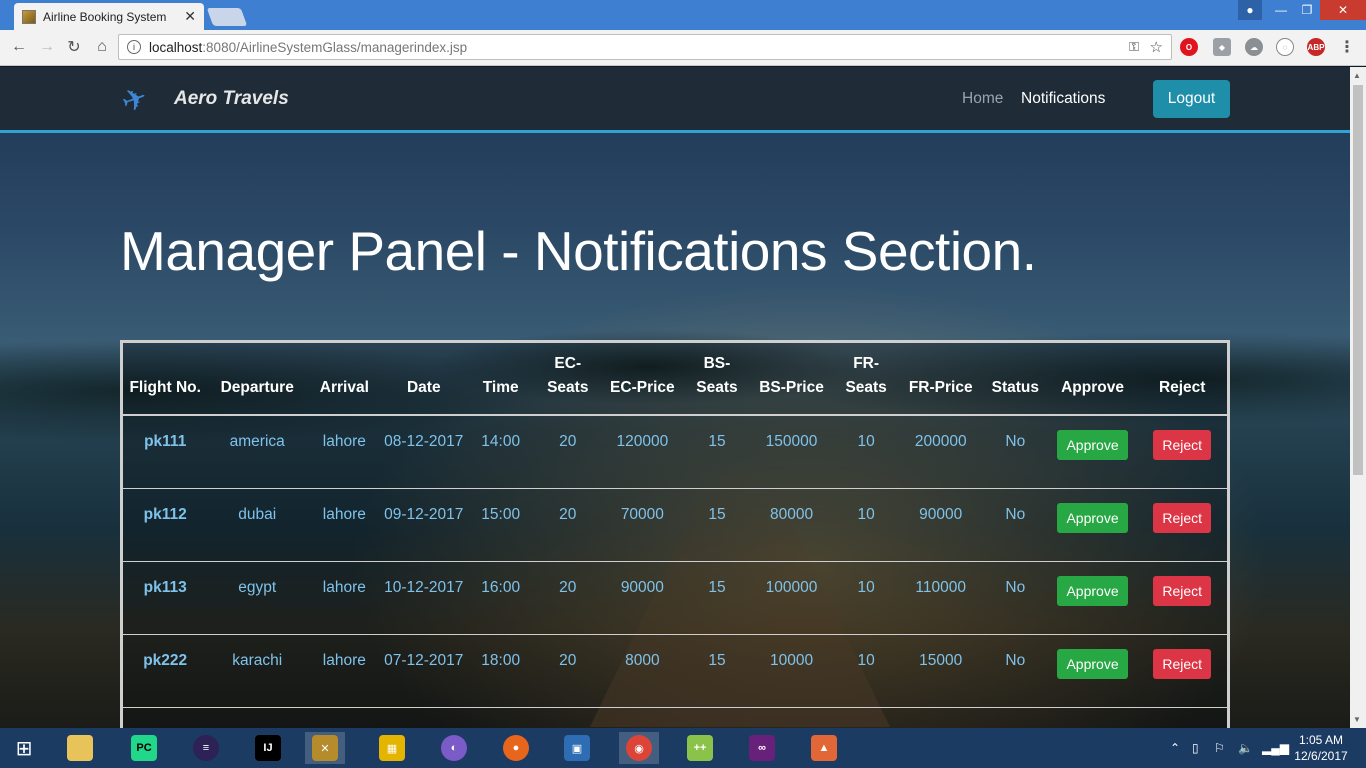 The height and width of the screenshot is (768, 1366). I want to click on table-cell: 8000, so click(642, 671).